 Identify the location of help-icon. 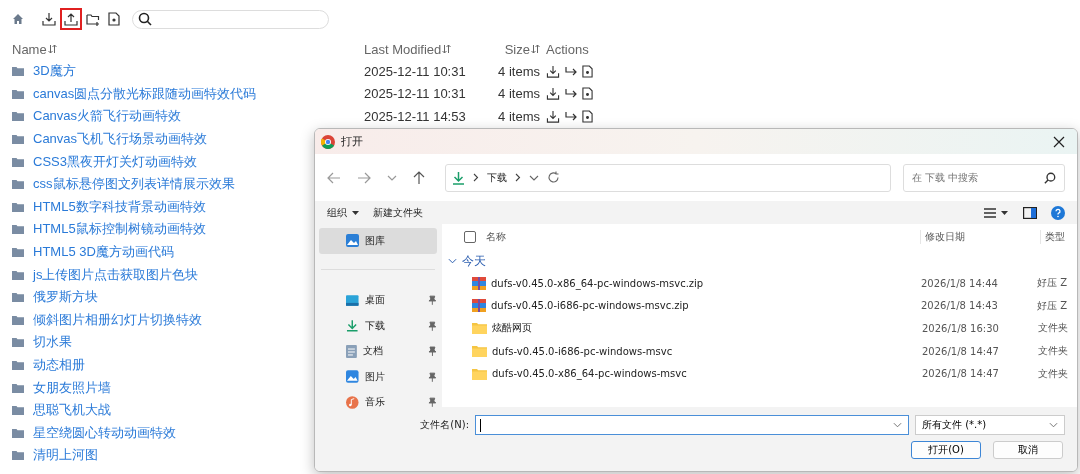
(1058, 212).